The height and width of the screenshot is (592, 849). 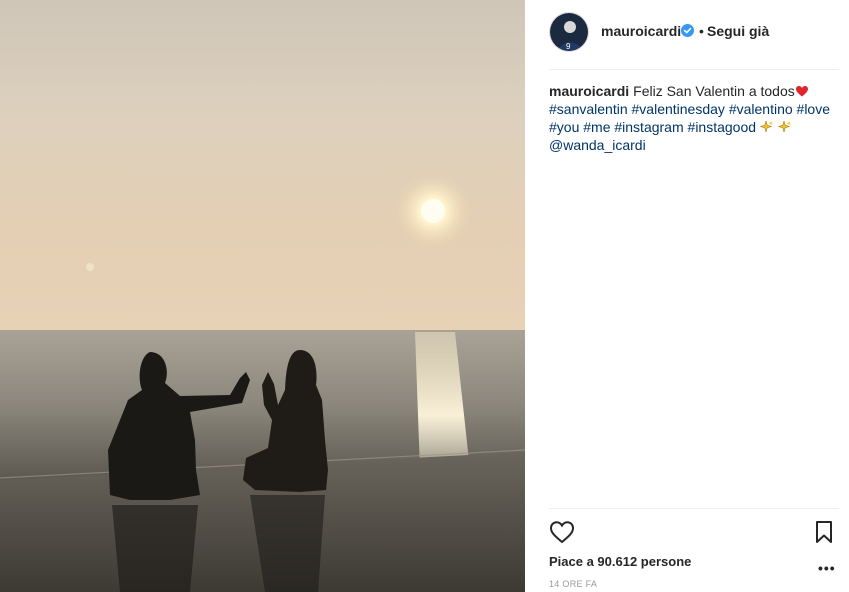 I want to click on actions-divider, so click(x=694, y=508).